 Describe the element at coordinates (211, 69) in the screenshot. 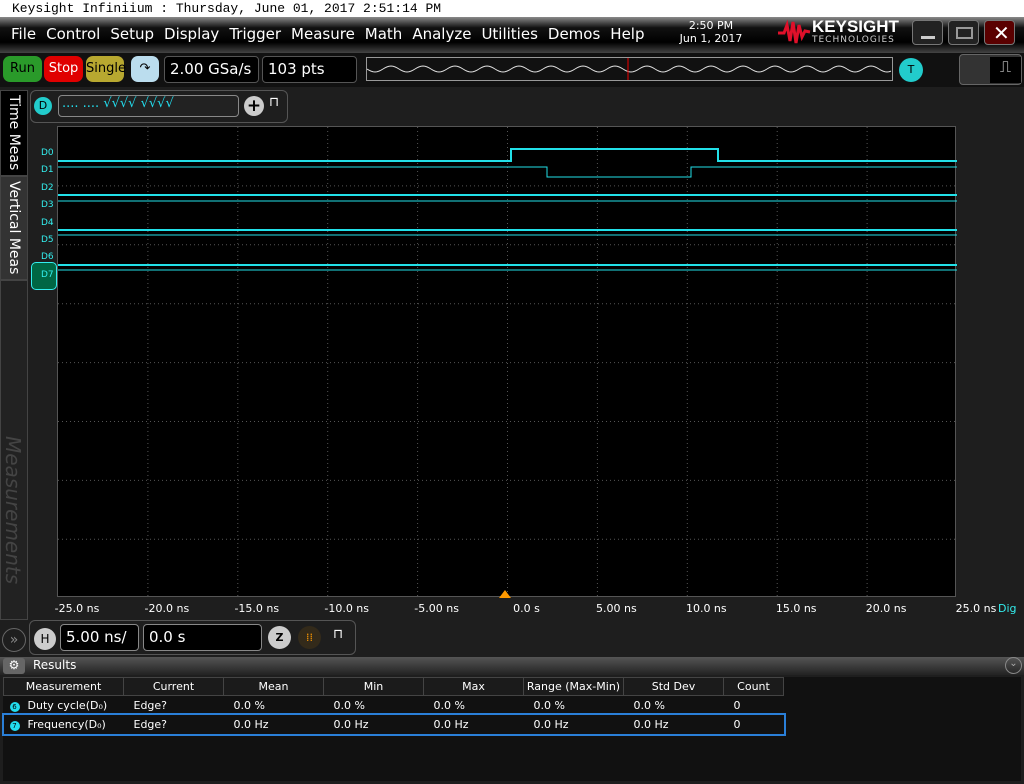

I see `sample-rate-field: 2.00 GSa/s` at that location.